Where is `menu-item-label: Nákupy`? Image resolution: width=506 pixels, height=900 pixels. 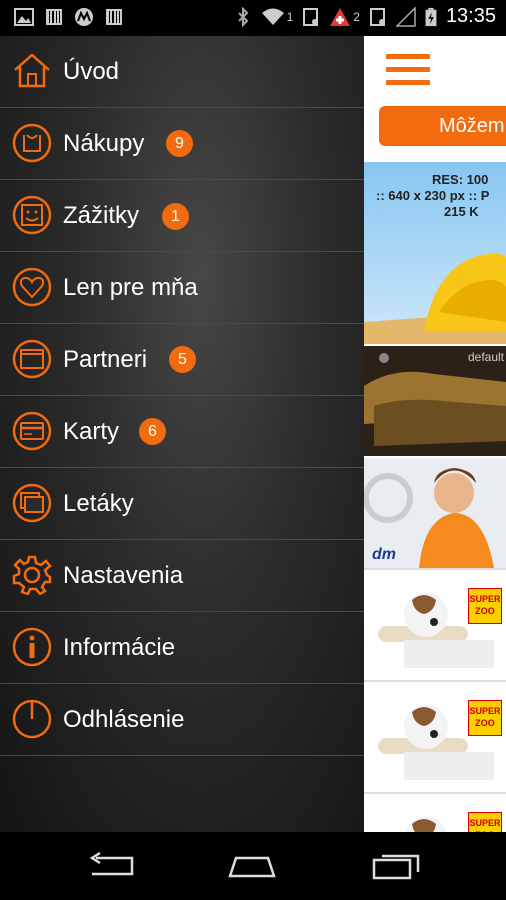 menu-item-label: Nákupy is located at coordinates (104, 143).